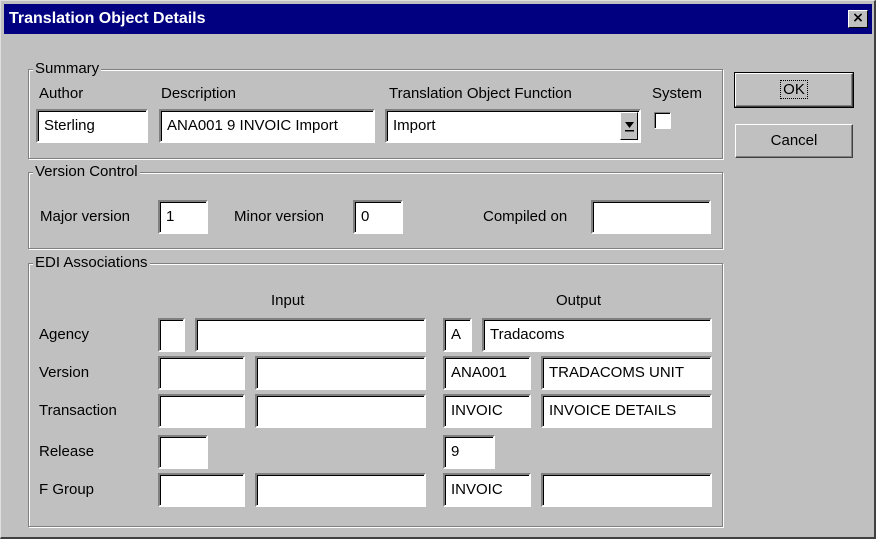 The image size is (876, 539). What do you see at coordinates (487, 411) in the screenshot?
I see `output-transaction-code-field: INVOIC` at bounding box center [487, 411].